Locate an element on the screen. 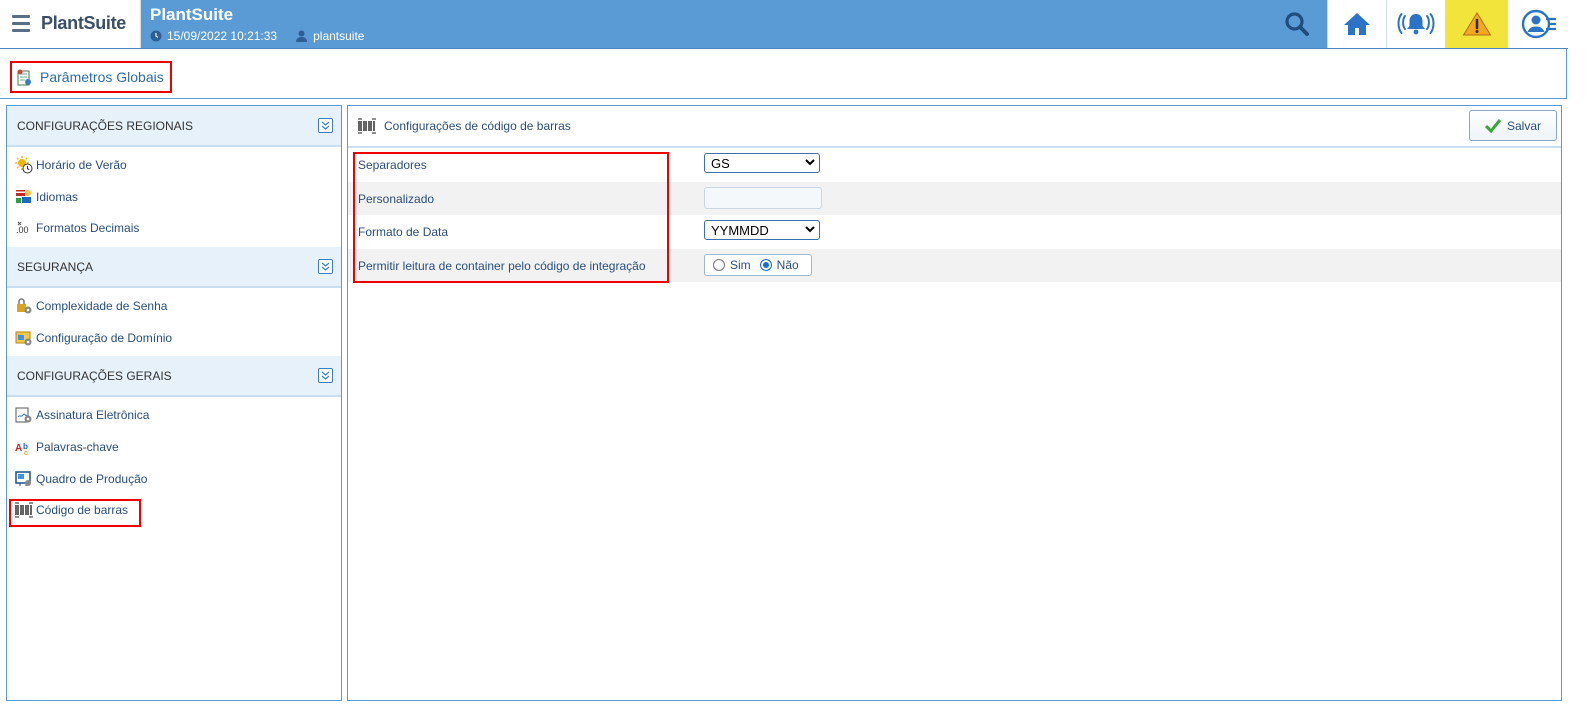 The width and height of the screenshot is (1586, 713). page-title-box: Parâmetros Globais is located at coordinates (91, 77).